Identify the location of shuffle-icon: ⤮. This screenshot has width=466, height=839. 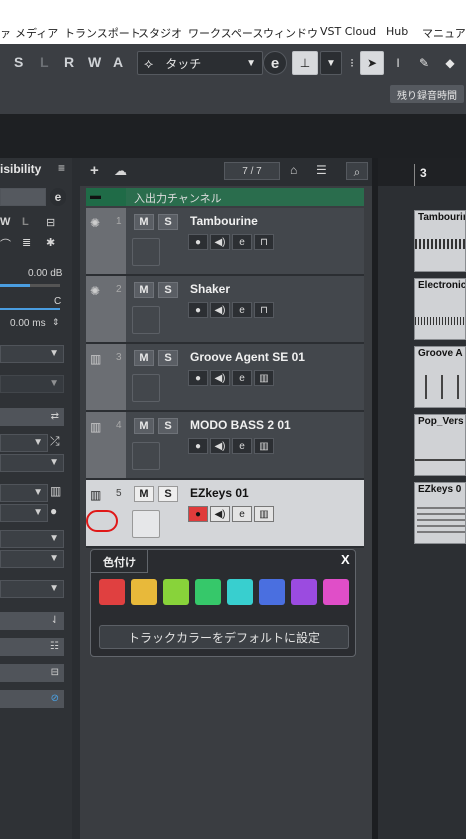
(55, 441).